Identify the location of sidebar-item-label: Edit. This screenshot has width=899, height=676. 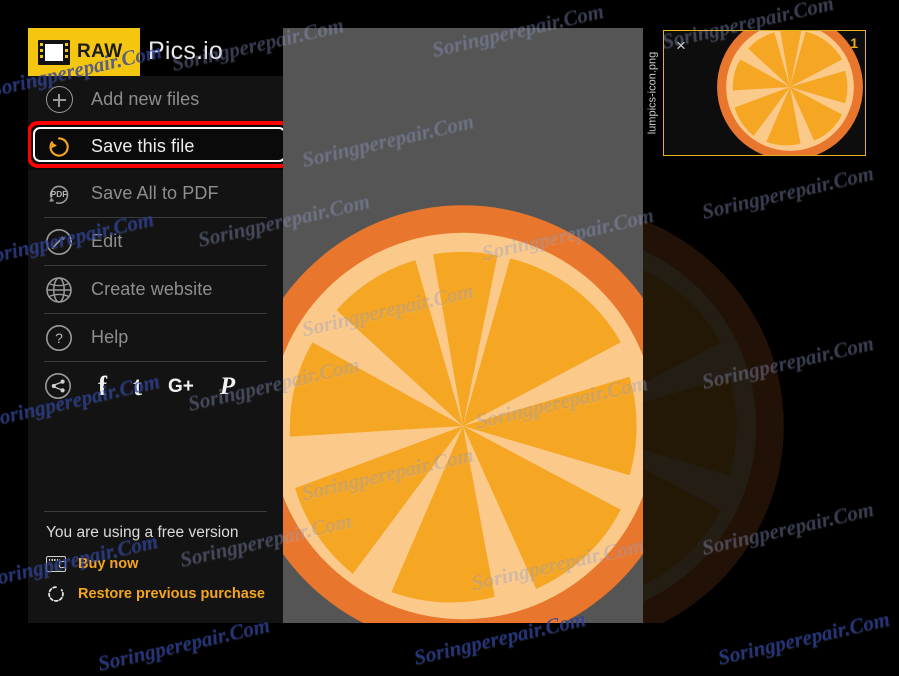
(107, 241).